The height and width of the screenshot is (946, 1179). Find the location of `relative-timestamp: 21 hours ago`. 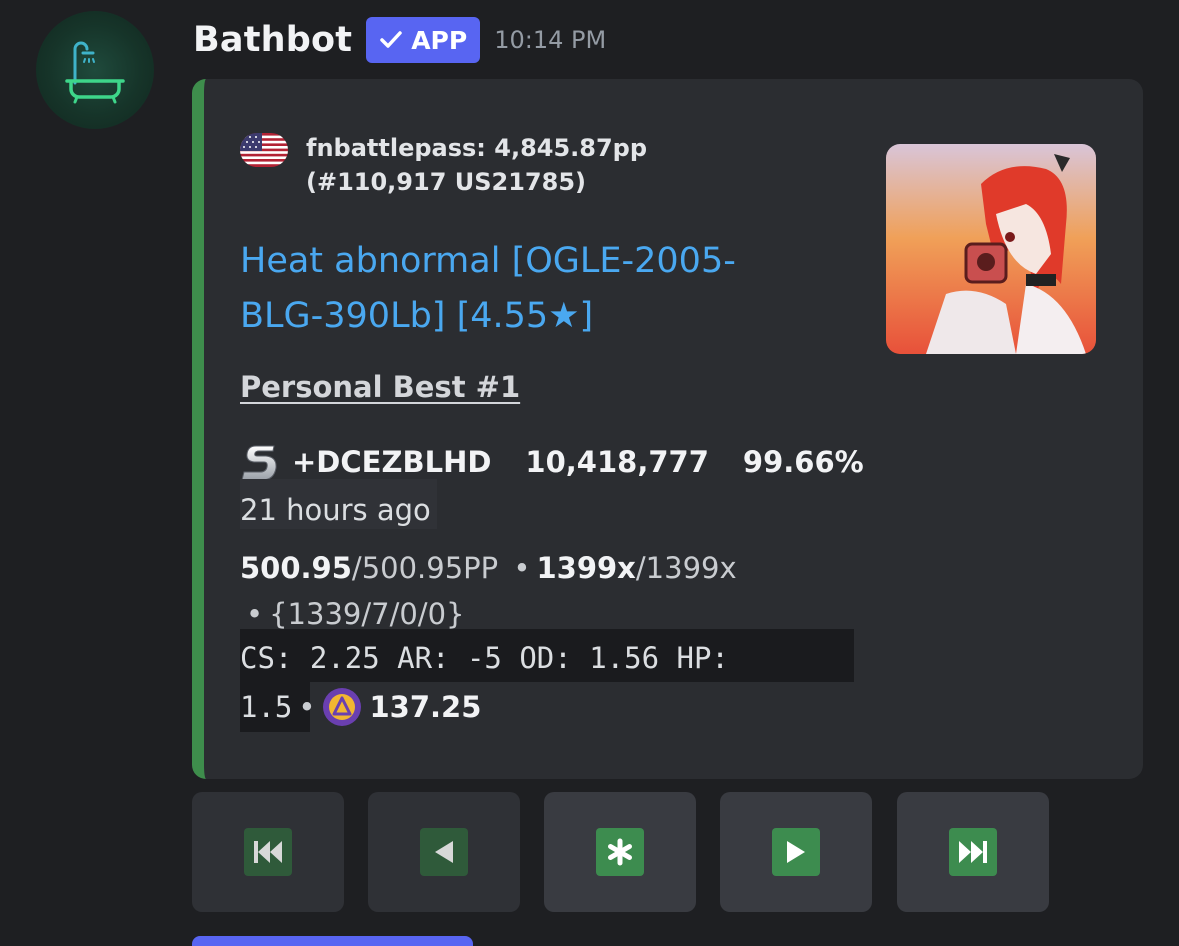

relative-timestamp: 21 hours ago is located at coordinates (338, 504).